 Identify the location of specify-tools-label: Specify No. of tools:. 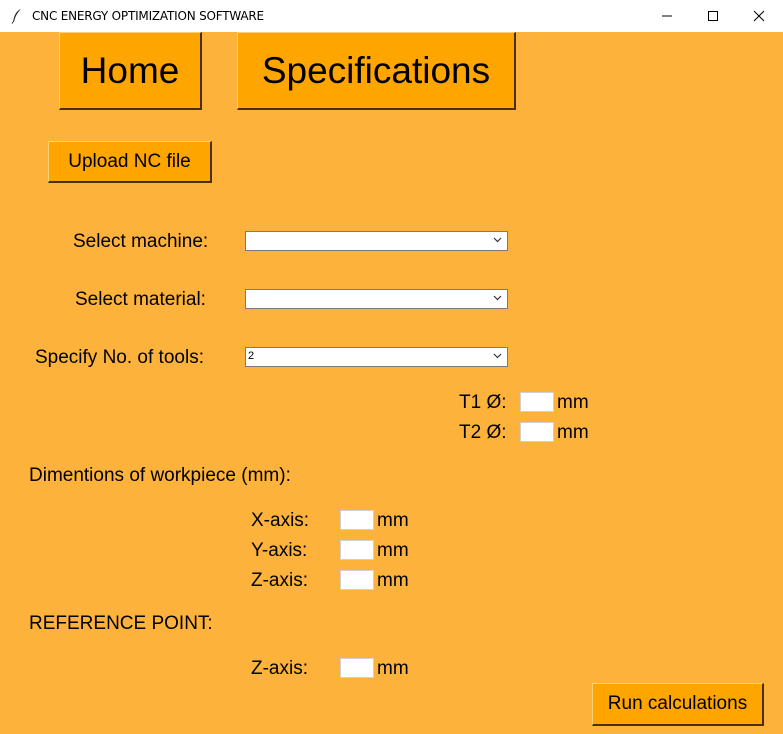
(119, 357).